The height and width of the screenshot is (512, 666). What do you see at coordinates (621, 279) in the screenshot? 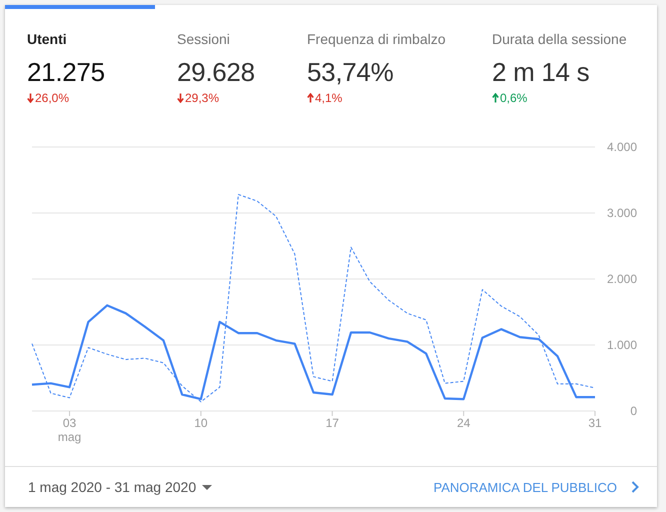
I see `axis-label: 2.000` at bounding box center [621, 279].